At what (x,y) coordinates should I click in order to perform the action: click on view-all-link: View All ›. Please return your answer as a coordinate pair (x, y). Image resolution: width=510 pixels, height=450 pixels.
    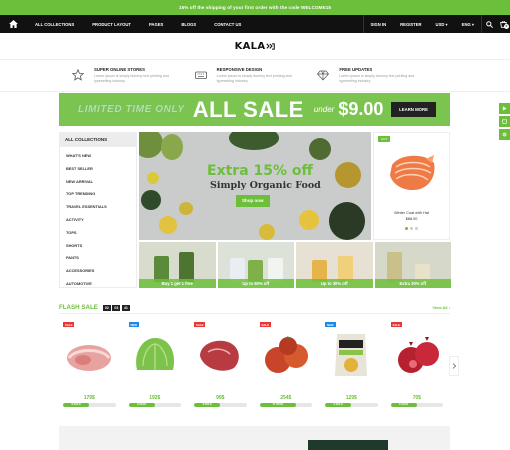
    Looking at the image, I should click on (441, 307).